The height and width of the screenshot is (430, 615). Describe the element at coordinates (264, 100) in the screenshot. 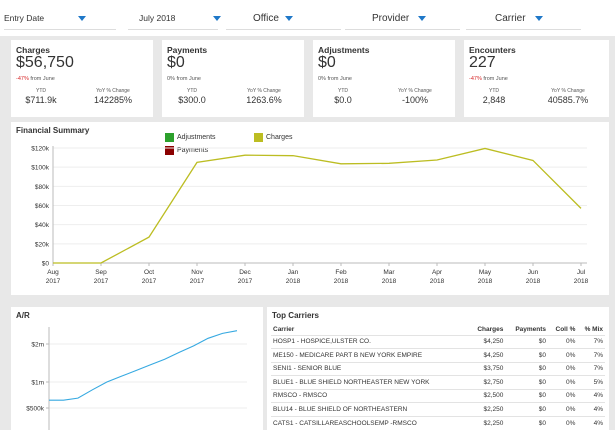

I see `yoy-value: 1263.6%` at that location.